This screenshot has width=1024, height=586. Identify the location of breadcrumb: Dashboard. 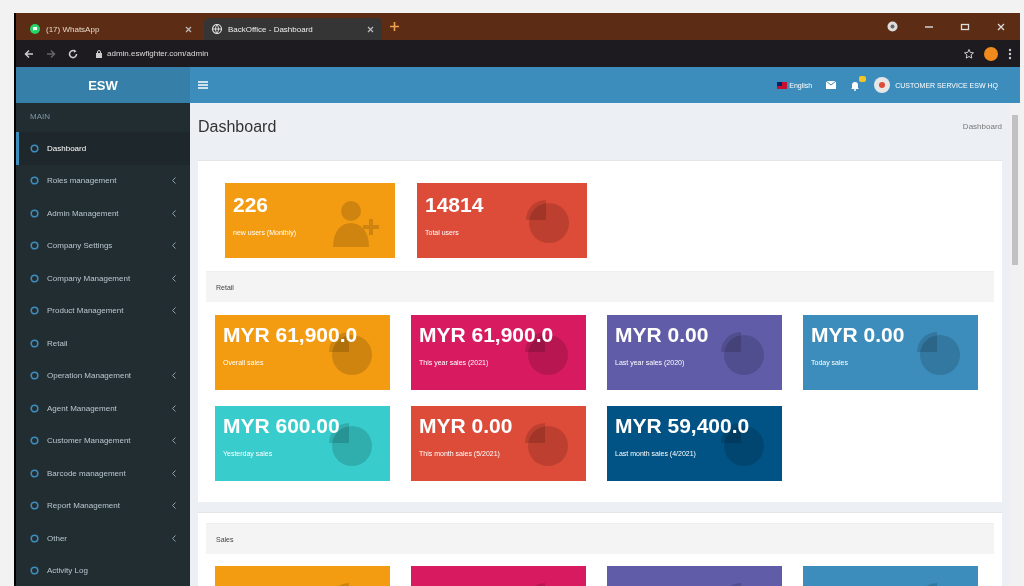
(982, 126).